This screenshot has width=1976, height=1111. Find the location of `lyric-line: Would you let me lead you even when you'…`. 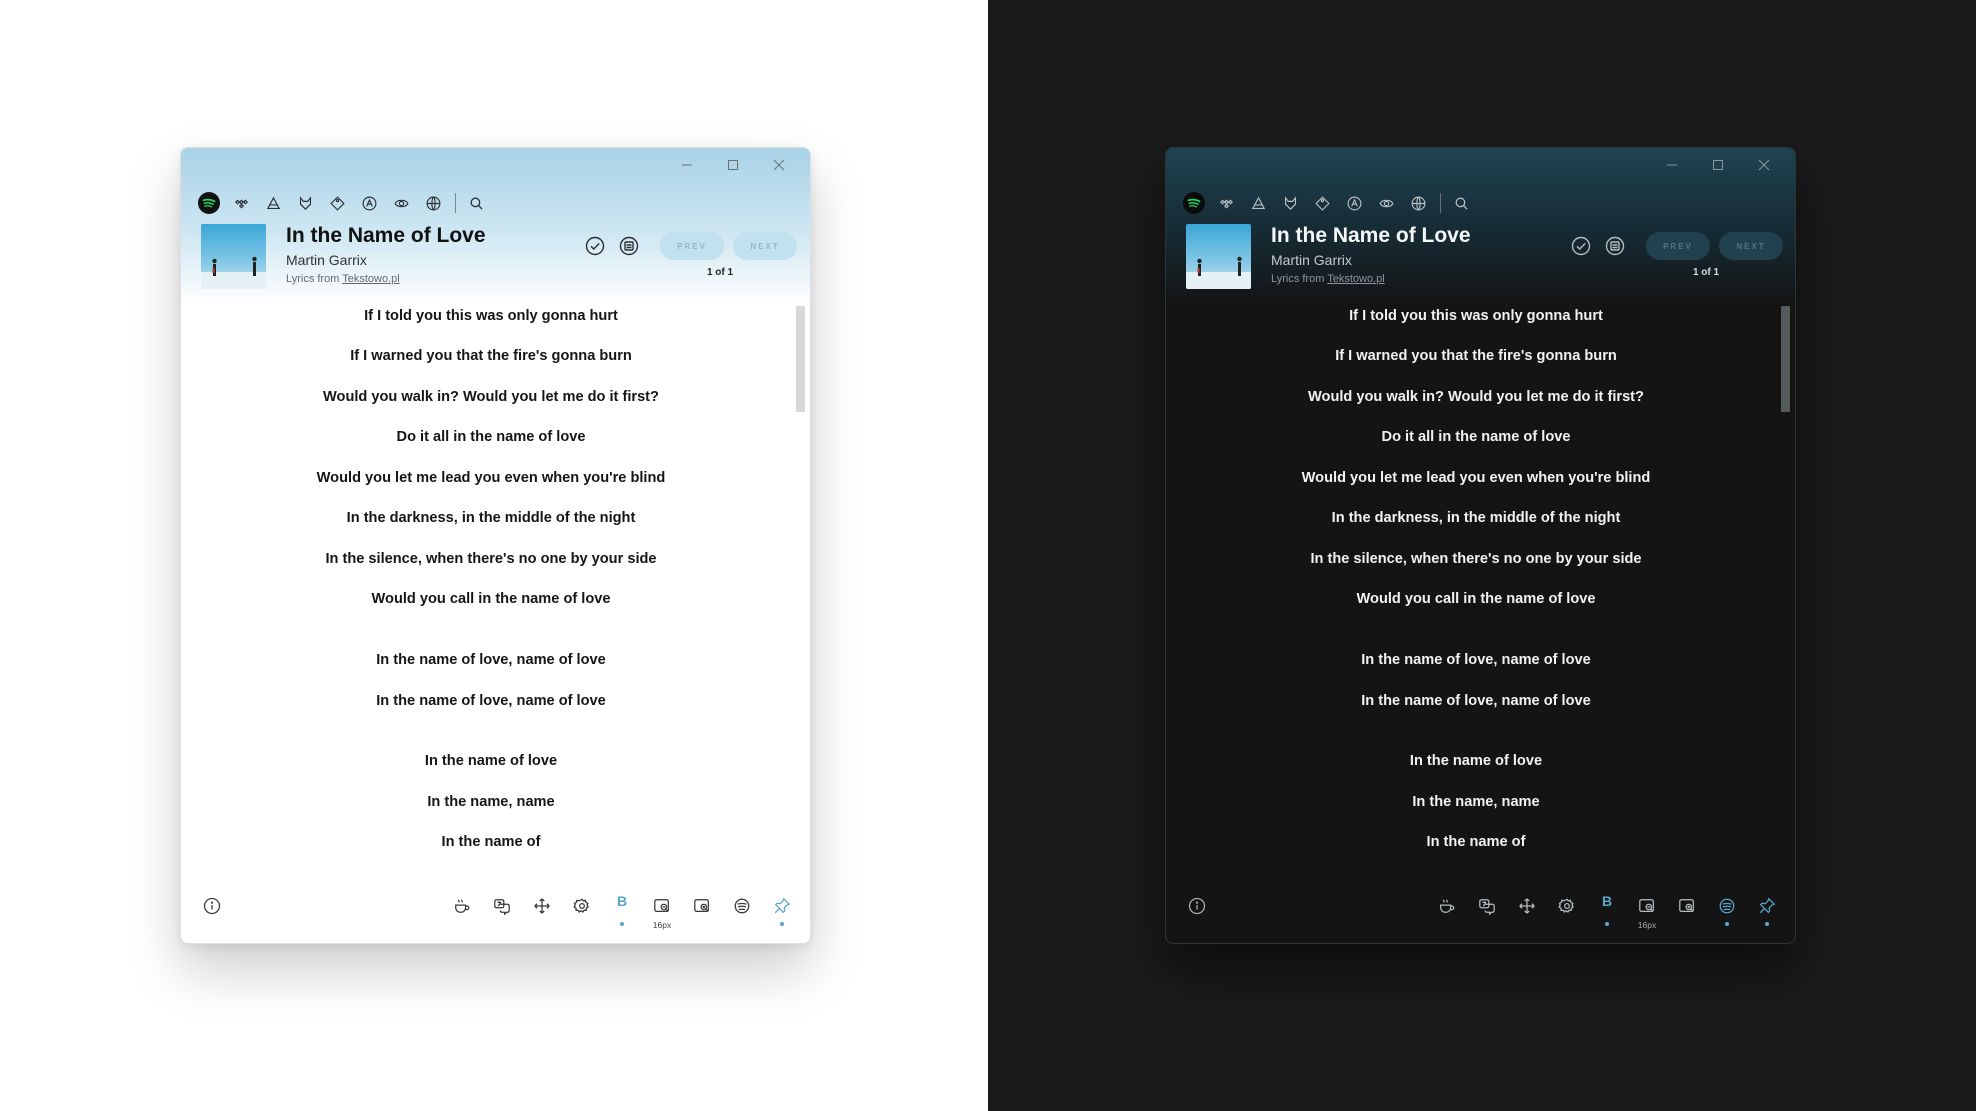

lyric-line: Would you let me lead you even when you'… is located at coordinates (491, 478).